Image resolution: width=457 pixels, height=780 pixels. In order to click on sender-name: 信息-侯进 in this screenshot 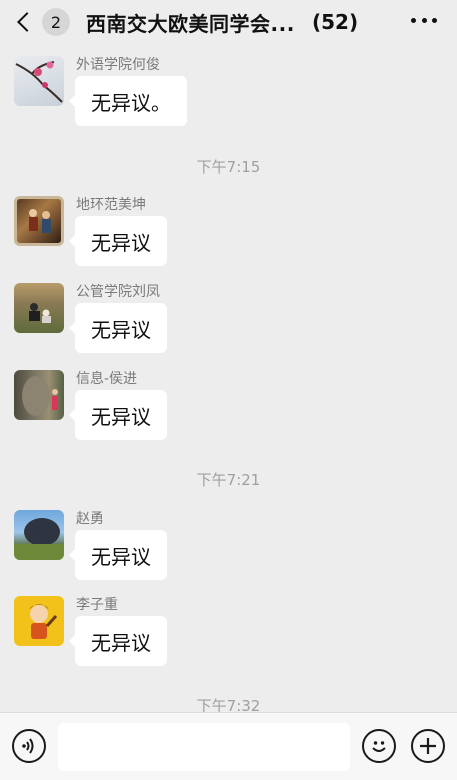, I will do `click(107, 379)`.